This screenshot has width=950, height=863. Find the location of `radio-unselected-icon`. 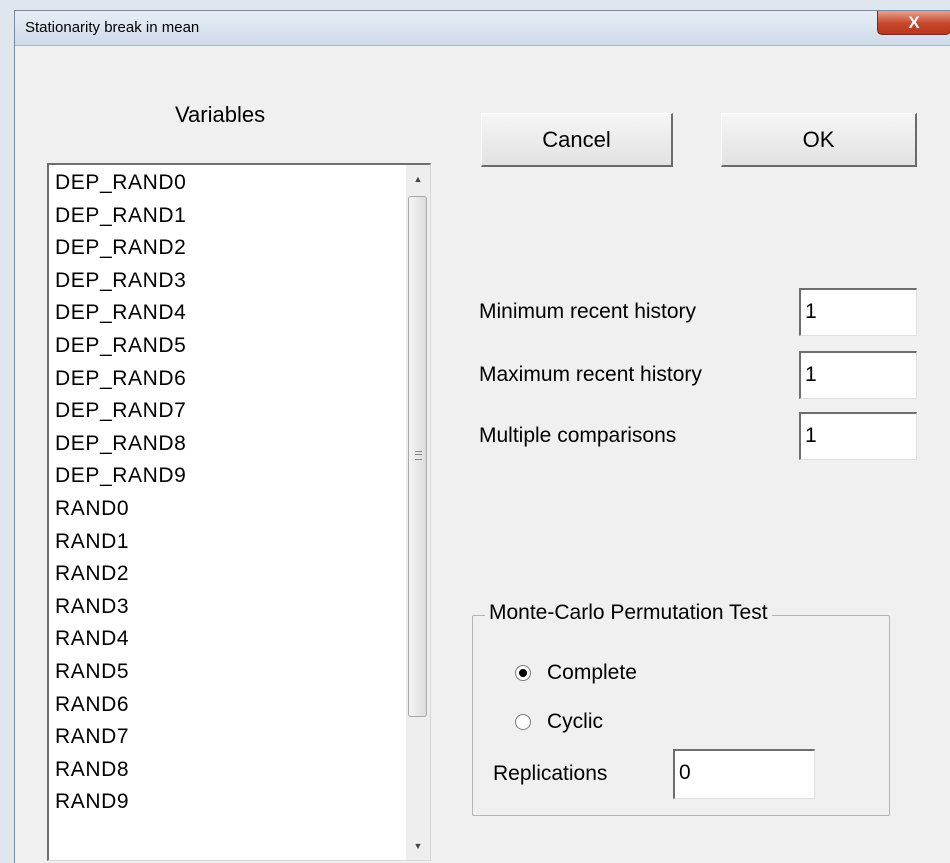

radio-unselected-icon is located at coordinates (523, 722).